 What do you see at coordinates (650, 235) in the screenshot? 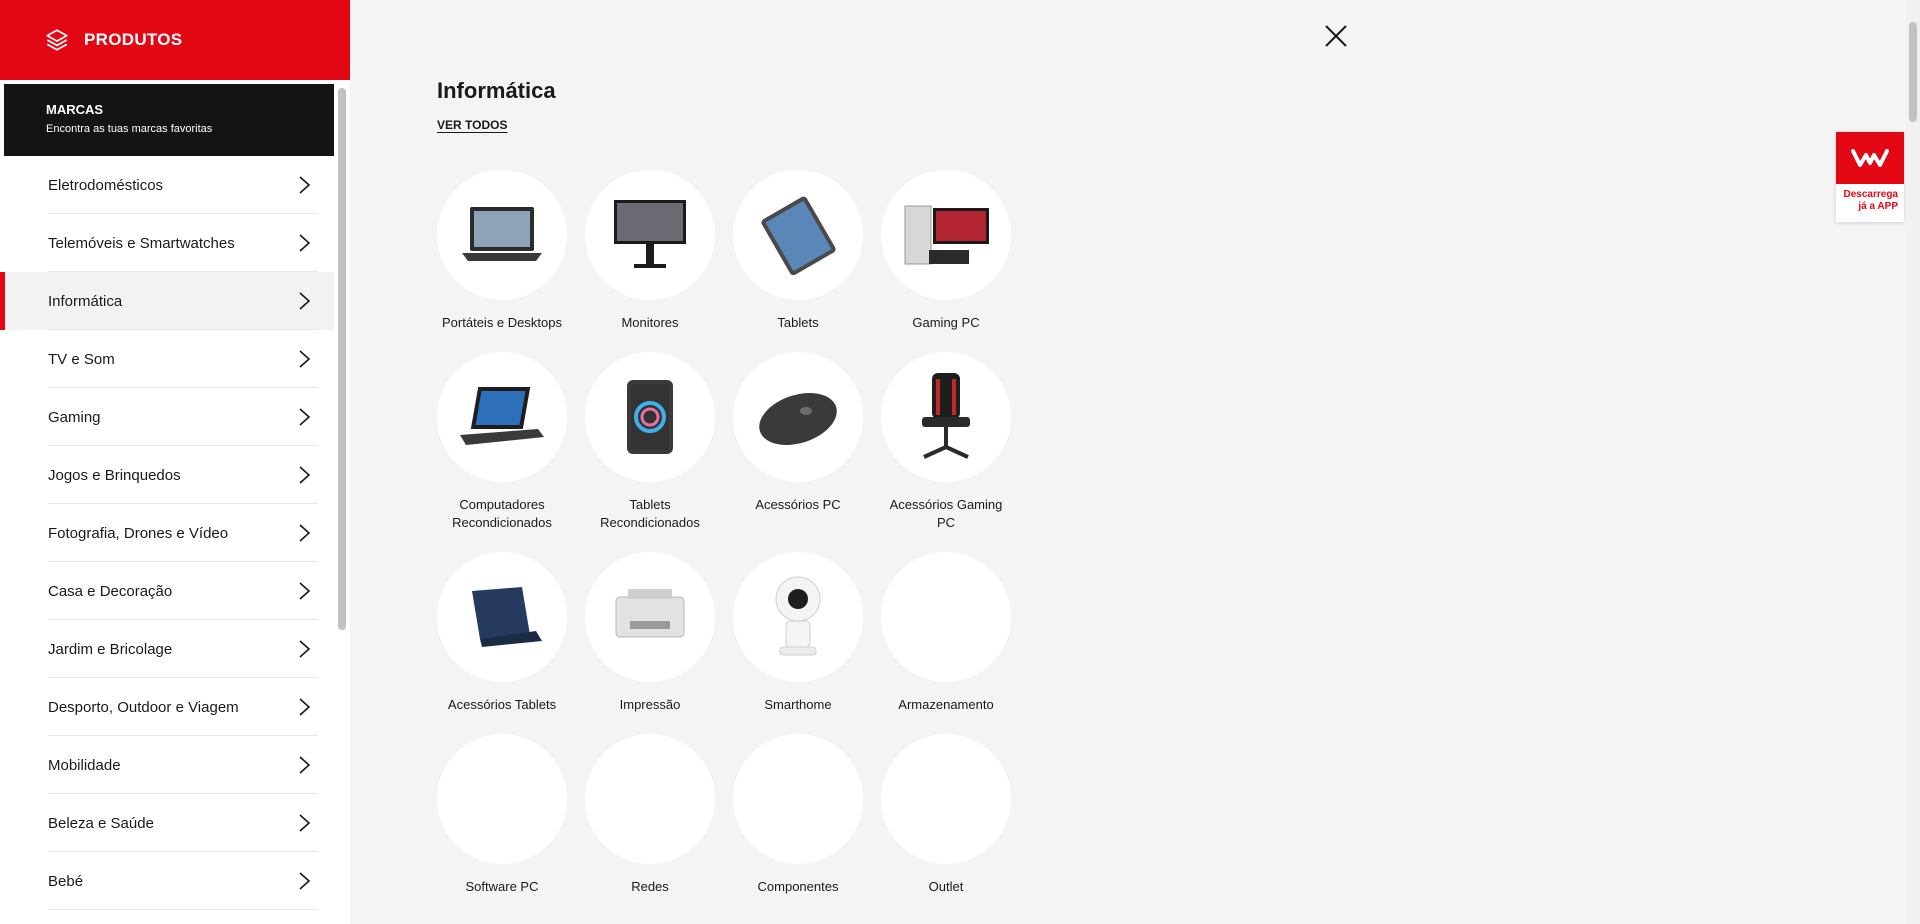
I see `monitor-icon` at bounding box center [650, 235].